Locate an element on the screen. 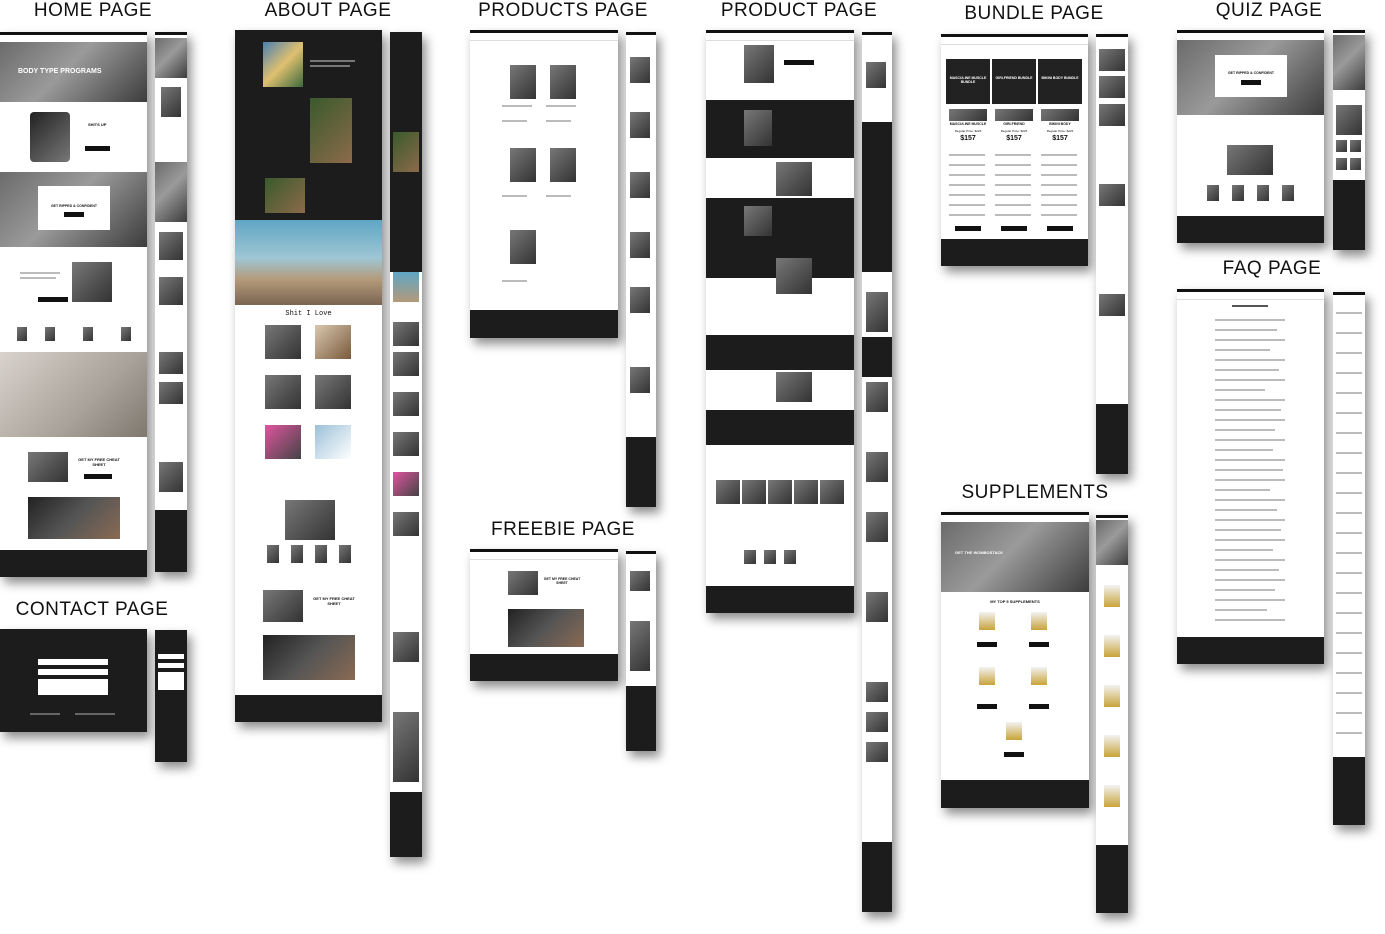 This screenshot has height=934, width=1385. home-hero: BODY TYPE PROGRAMS is located at coordinates (73, 72).